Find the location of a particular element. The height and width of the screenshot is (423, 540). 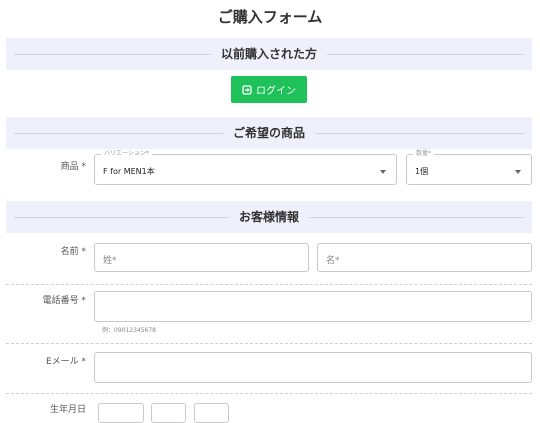

login-icon is located at coordinates (247, 89).